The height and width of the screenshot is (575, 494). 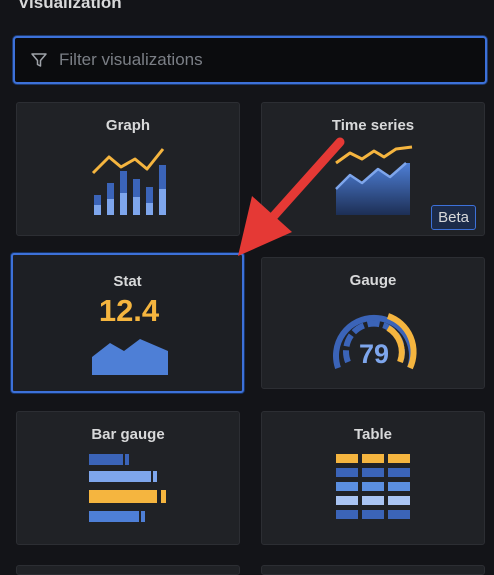 I want to click on viz-card-label: Bar gauge, so click(x=128, y=434).